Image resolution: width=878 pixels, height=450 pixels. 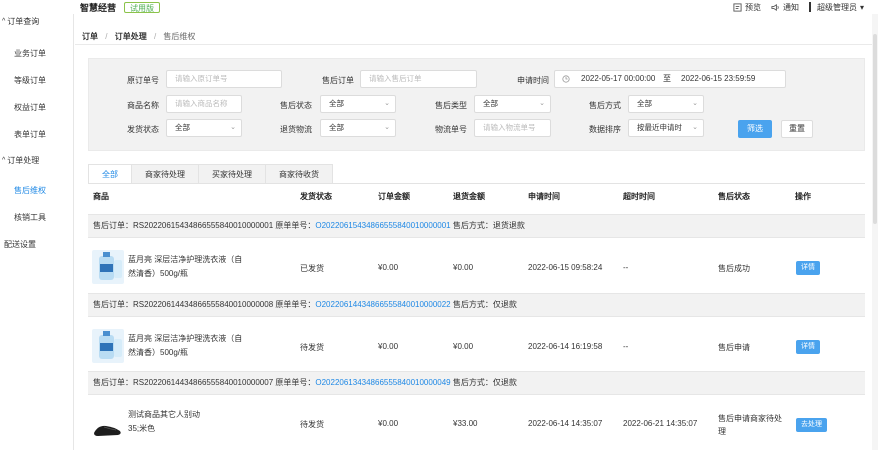 I want to click on tab-merchant-receiving: 商家待收货, so click(x=299, y=174).